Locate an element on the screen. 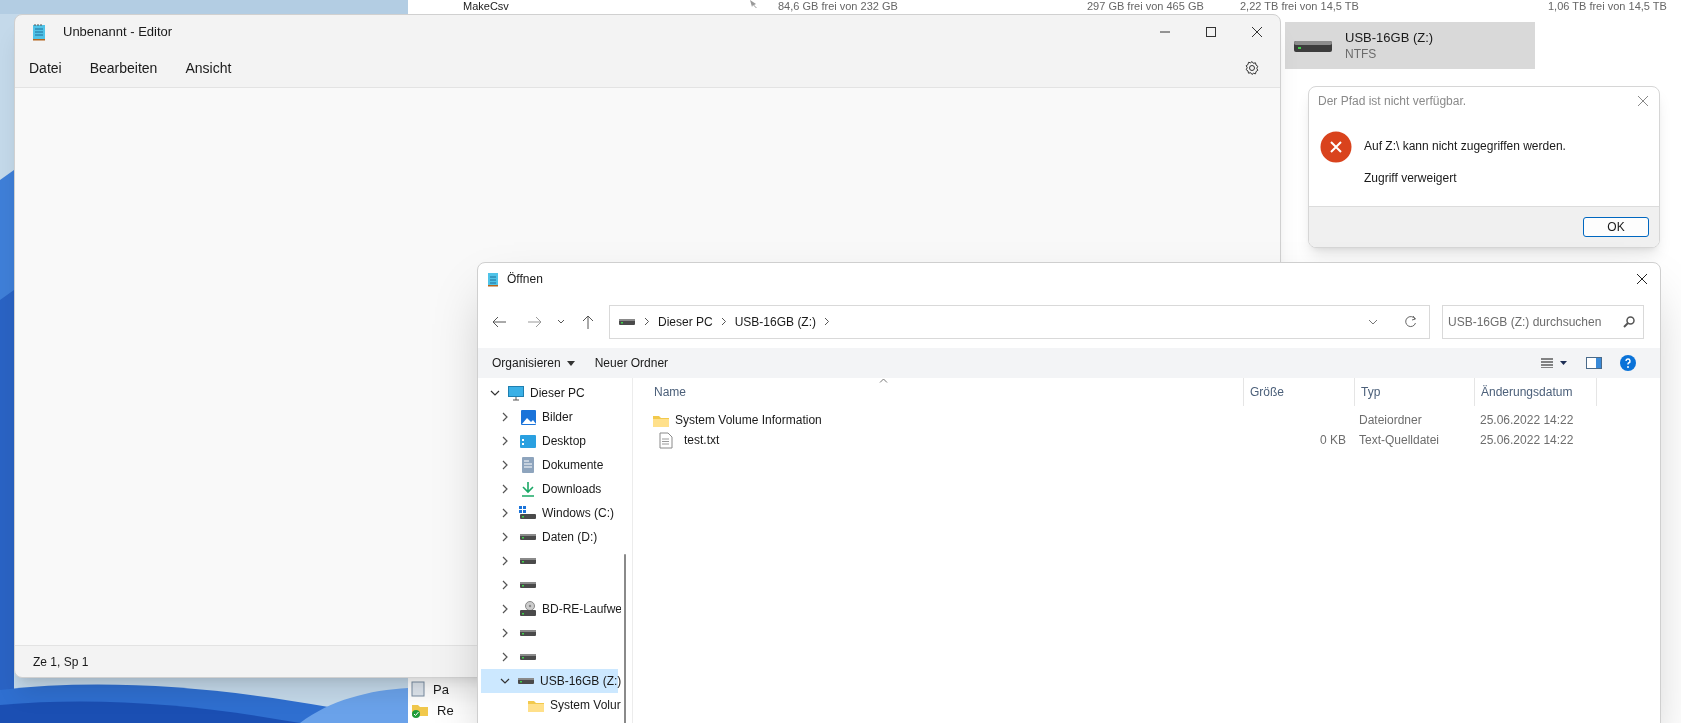 The width and height of the screenshot is (1681, 723). drive-tile: USB-16GB (Z:) NTFS is located at coordinates (1410, 45).